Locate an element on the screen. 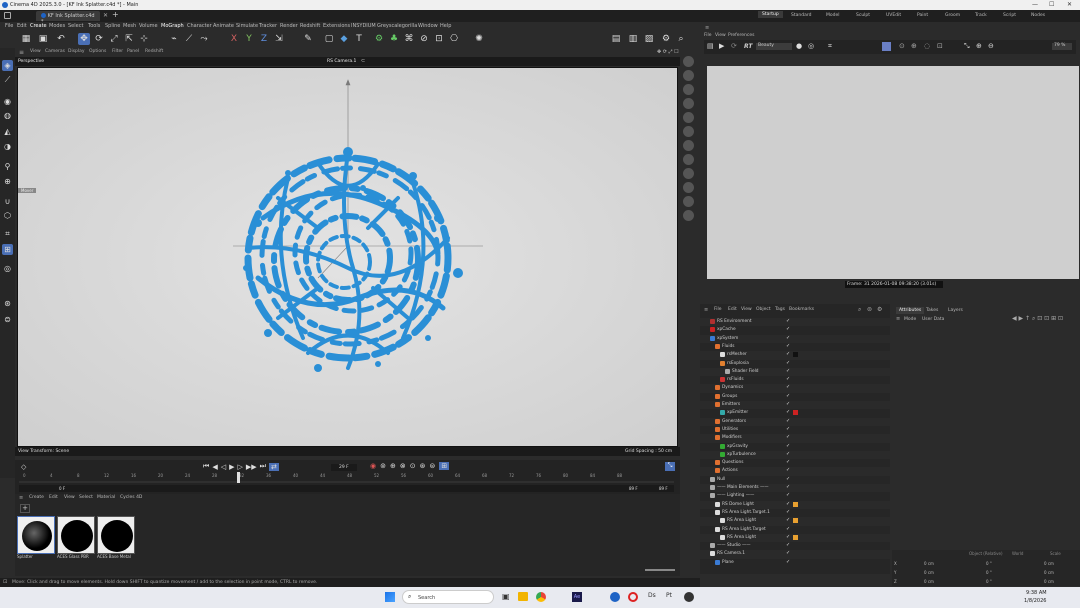  mat-menu-select: Select is located at coordinates (86, 497).